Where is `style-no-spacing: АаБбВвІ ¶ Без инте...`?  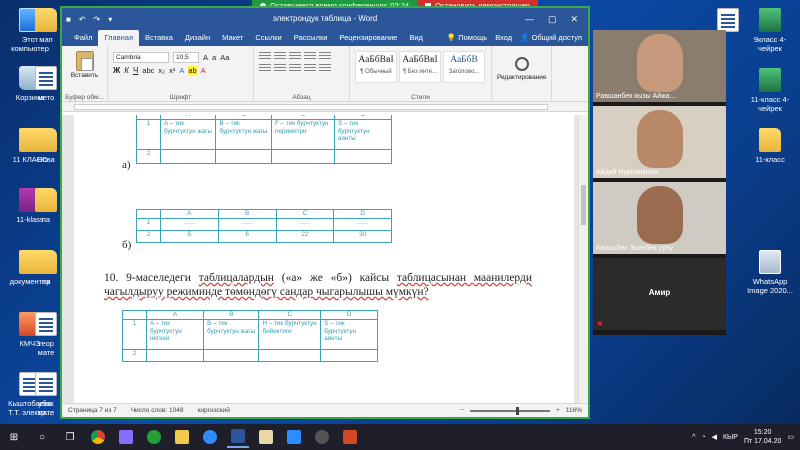
style-no-spacing: АаБбВвІ ¶ Без инте... is located at coordinates (420, 67).